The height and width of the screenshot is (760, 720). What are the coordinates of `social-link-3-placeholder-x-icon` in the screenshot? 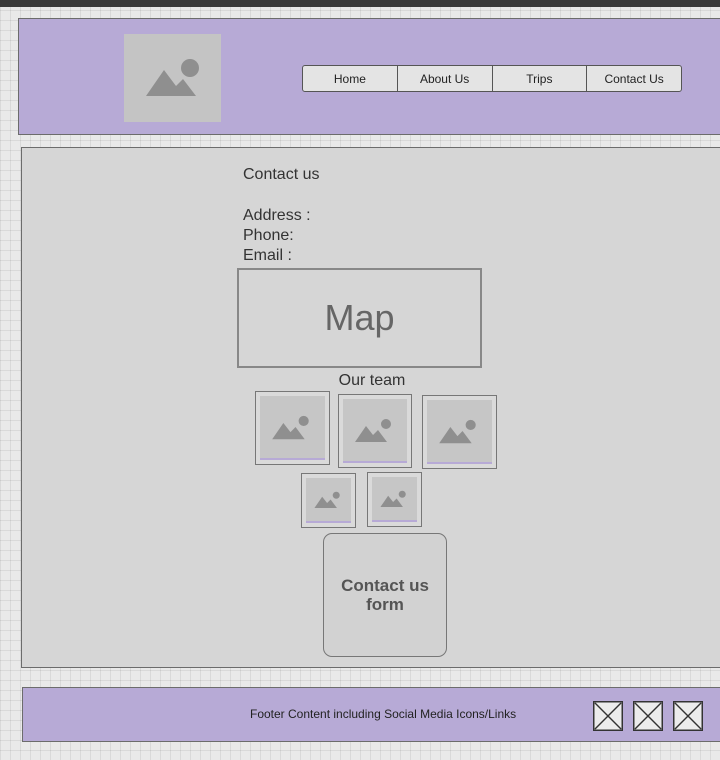 It's located at (688, 716).